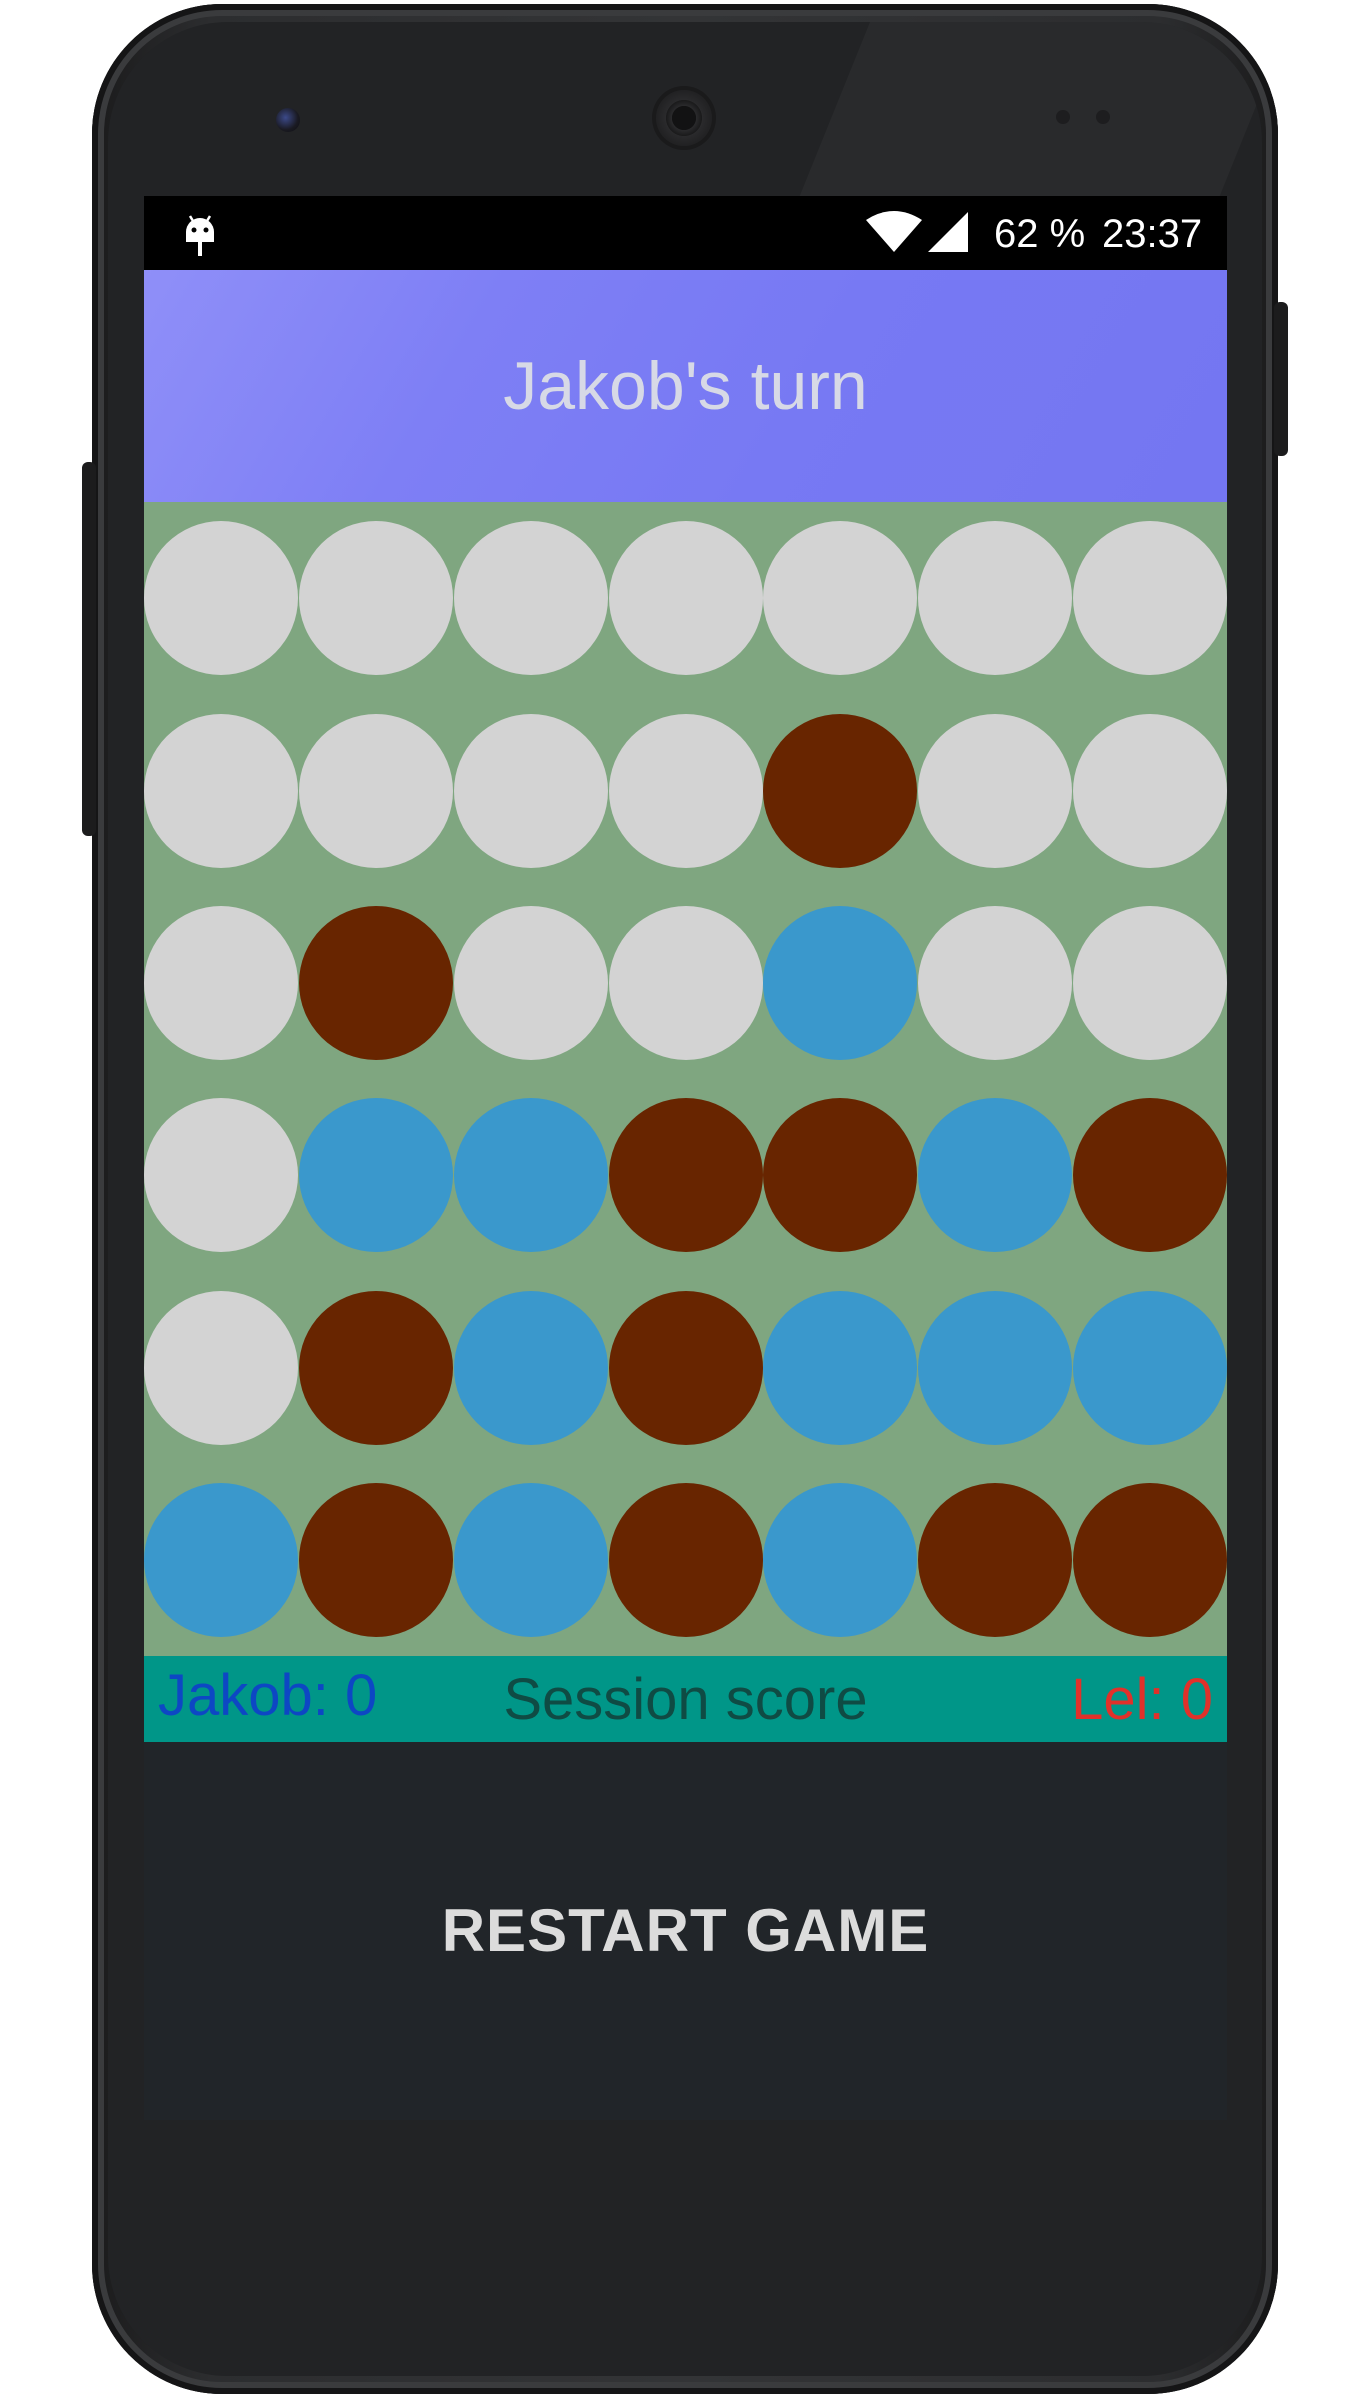 This screenshot has width=1370, height=2405. I want to click on power-button, so click(1281, 379).